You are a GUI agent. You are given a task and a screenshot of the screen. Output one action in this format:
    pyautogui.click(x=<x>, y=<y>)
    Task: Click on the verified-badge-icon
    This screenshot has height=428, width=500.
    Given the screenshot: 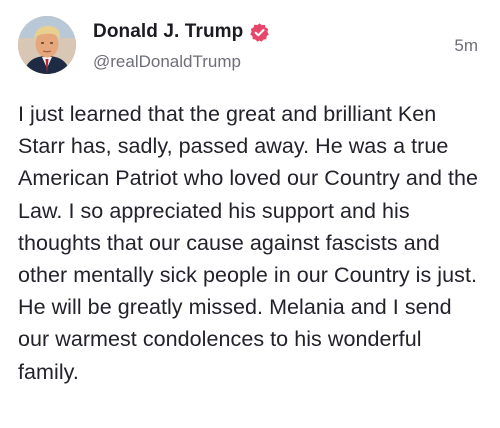 What is the action you would take?
    pyautogui.click(x=259, y=32)
    